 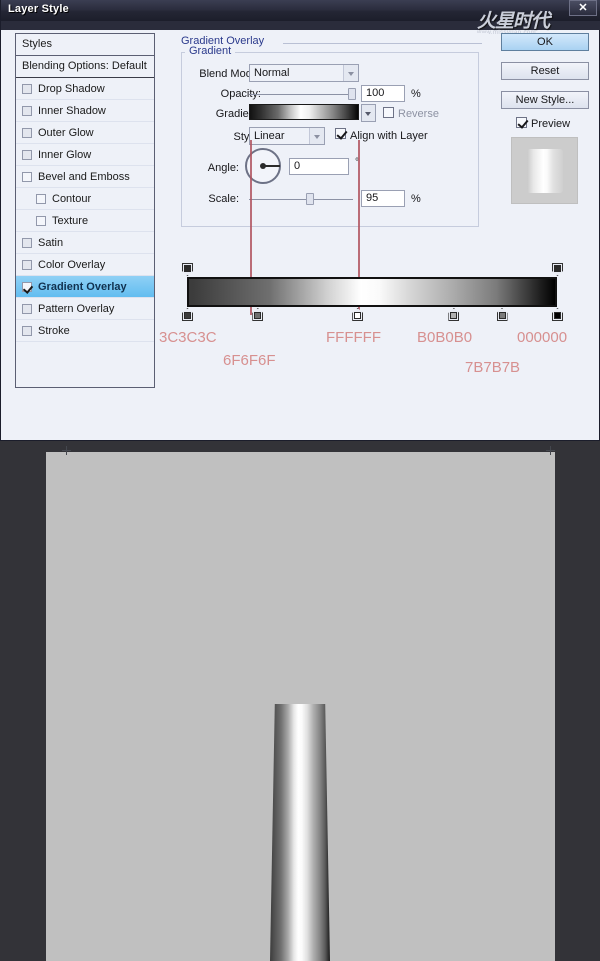 I want to click on gradient-hex-label: 7B7B7B, so click(x=493, y=367).